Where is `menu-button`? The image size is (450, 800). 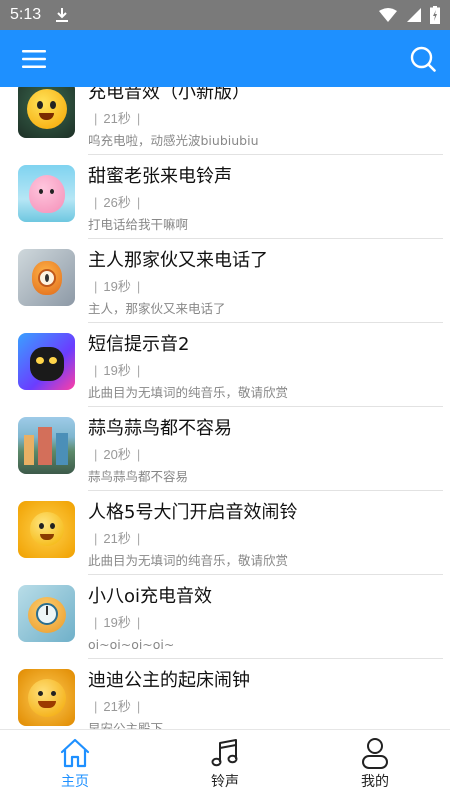 menu-button is located at coordinates (34, 59).